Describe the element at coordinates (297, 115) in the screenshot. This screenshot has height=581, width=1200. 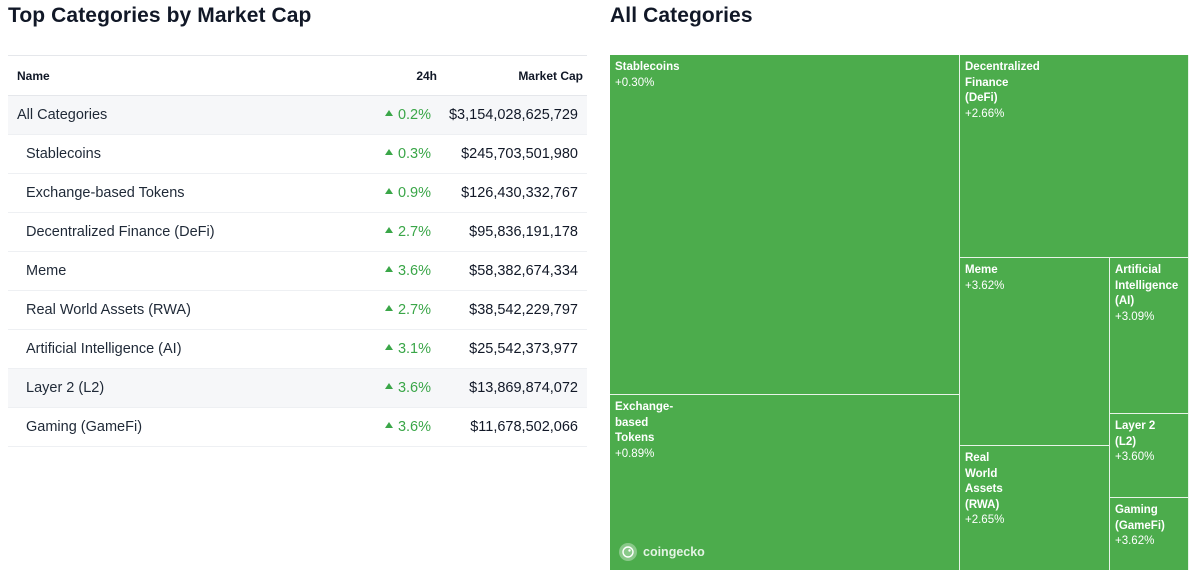
I see `table-row: All Categories 0.2% $3,154,028,625,729` at that location.